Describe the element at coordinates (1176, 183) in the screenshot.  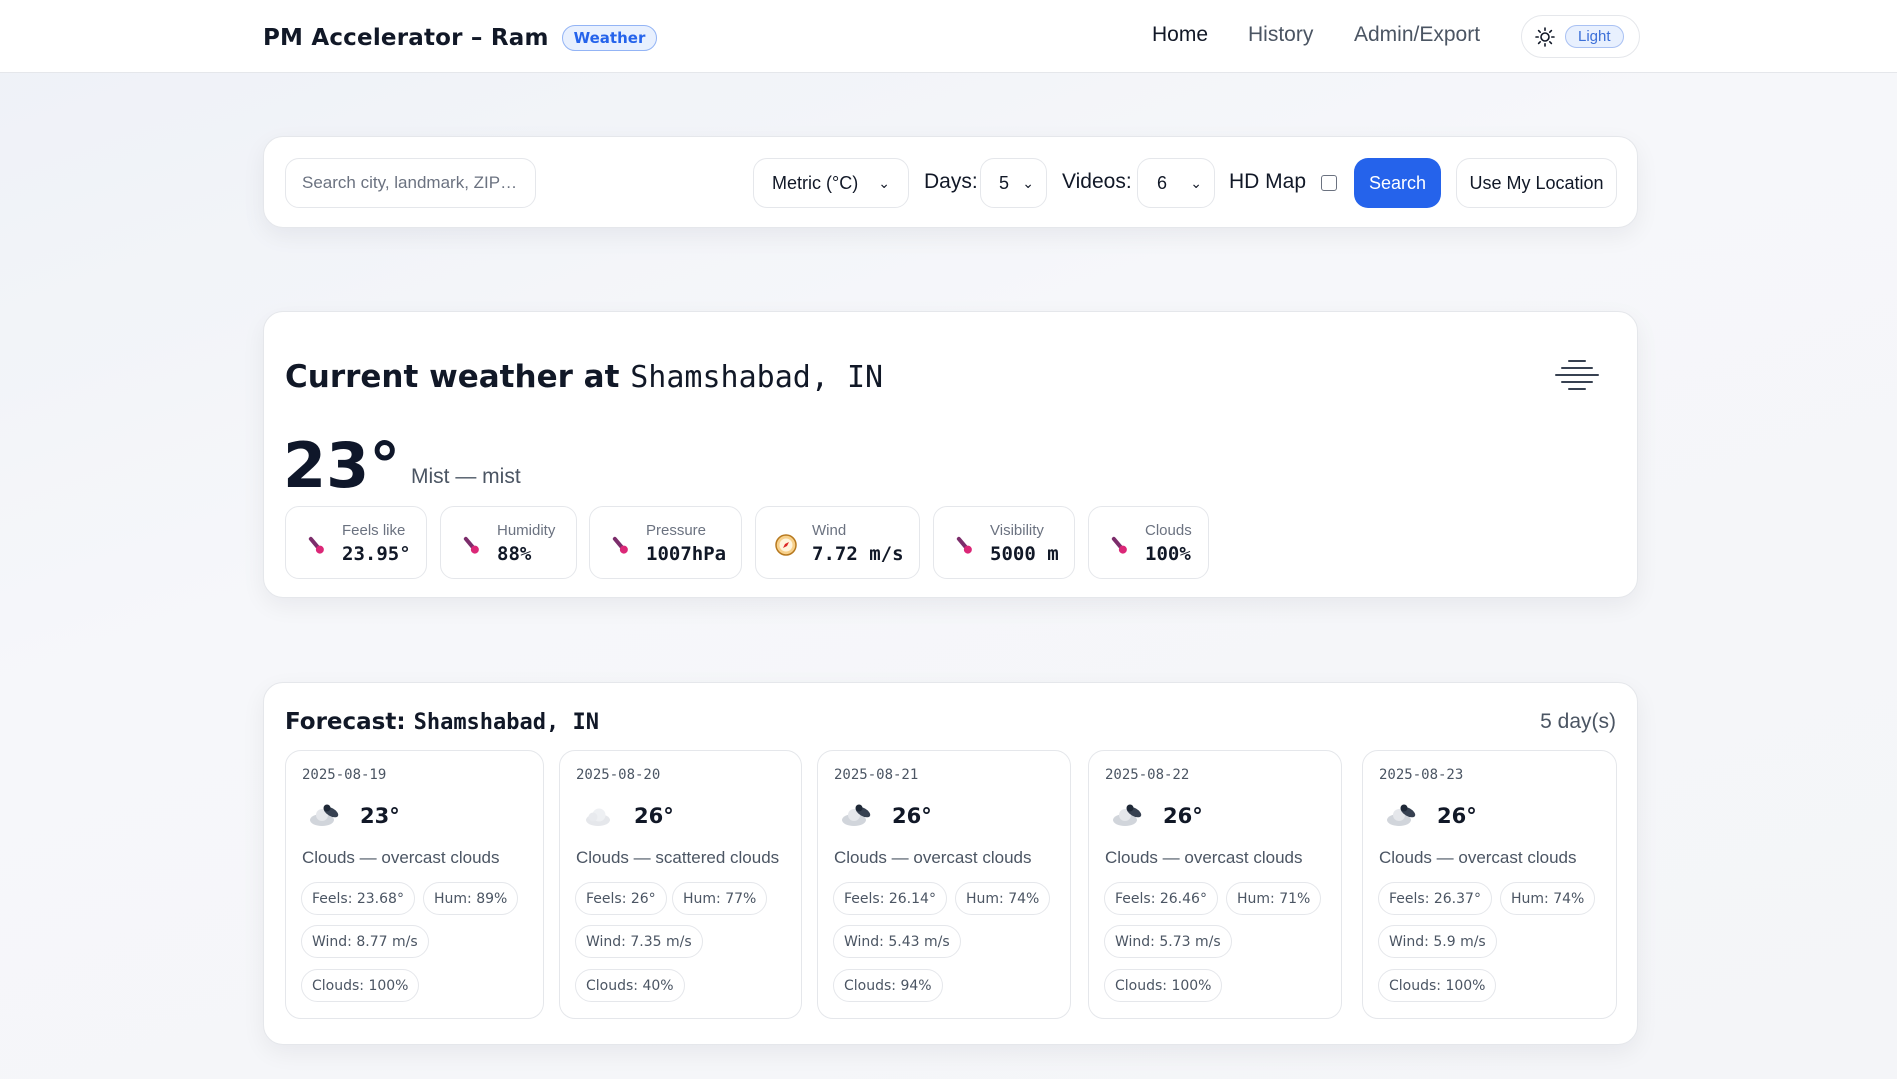
I see `videos-select: 6 ⌄` at that location.